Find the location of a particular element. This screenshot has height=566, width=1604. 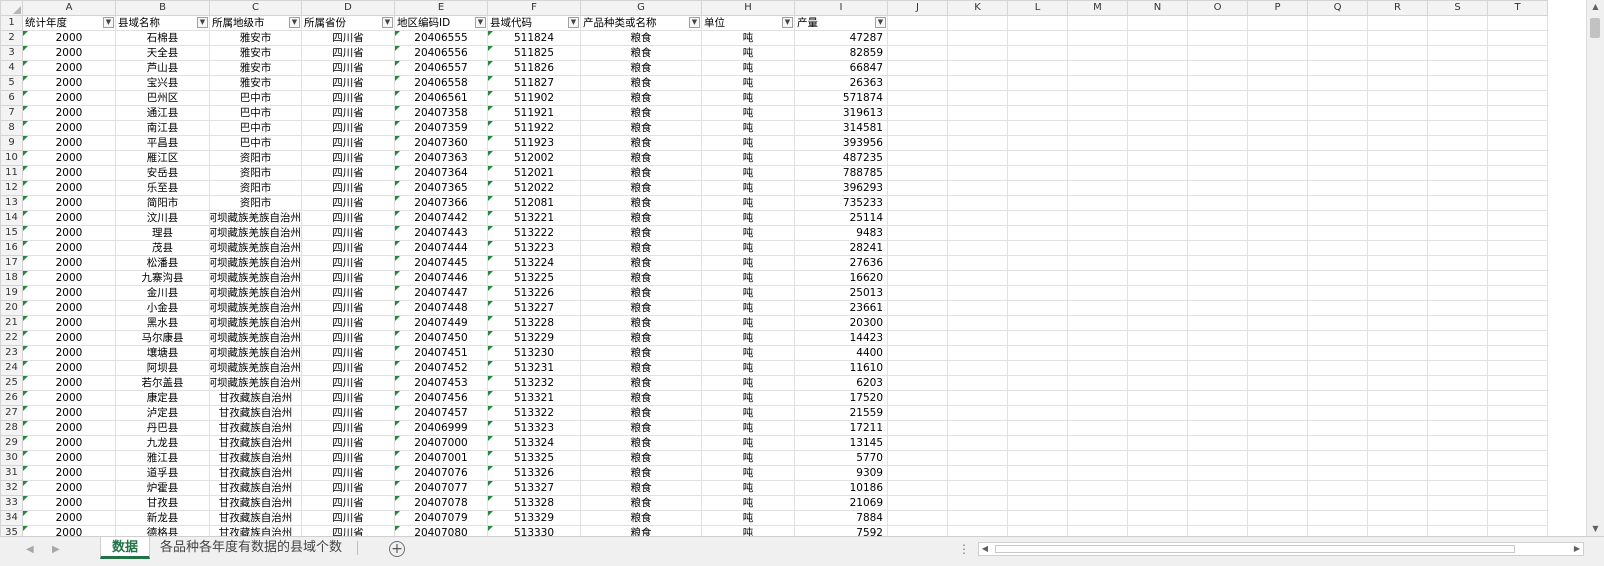

cell-code: 511827 is located at coordinates (534, 83).